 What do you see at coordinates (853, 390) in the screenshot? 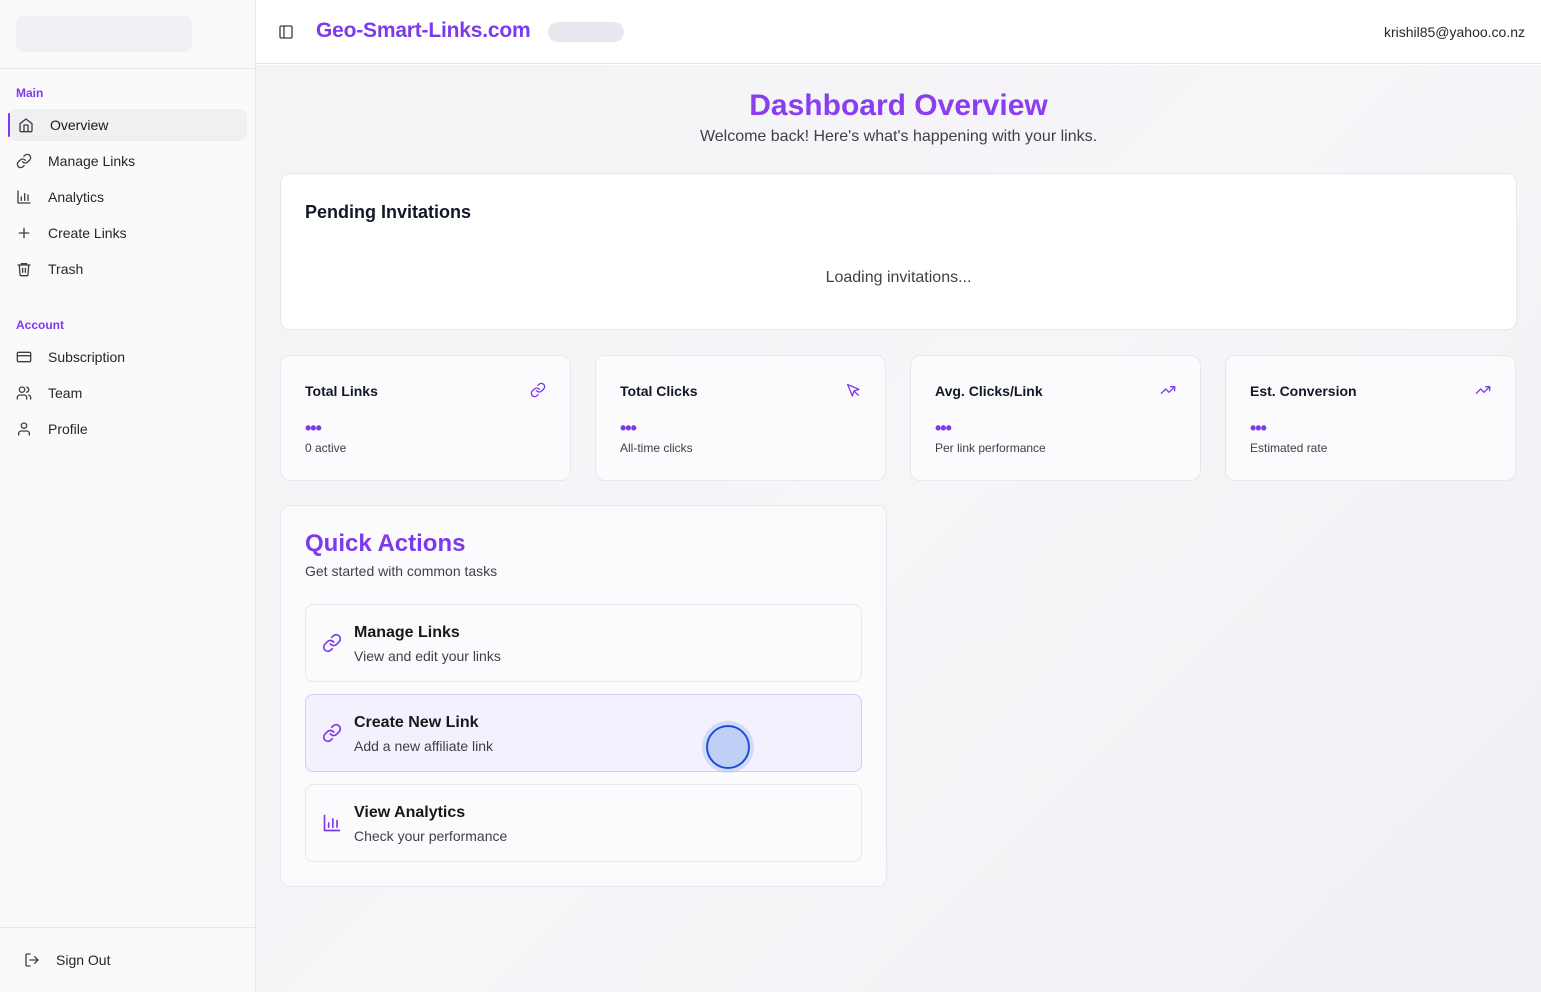
I see `cursor-click-icon` at bounding box center [853, 390].